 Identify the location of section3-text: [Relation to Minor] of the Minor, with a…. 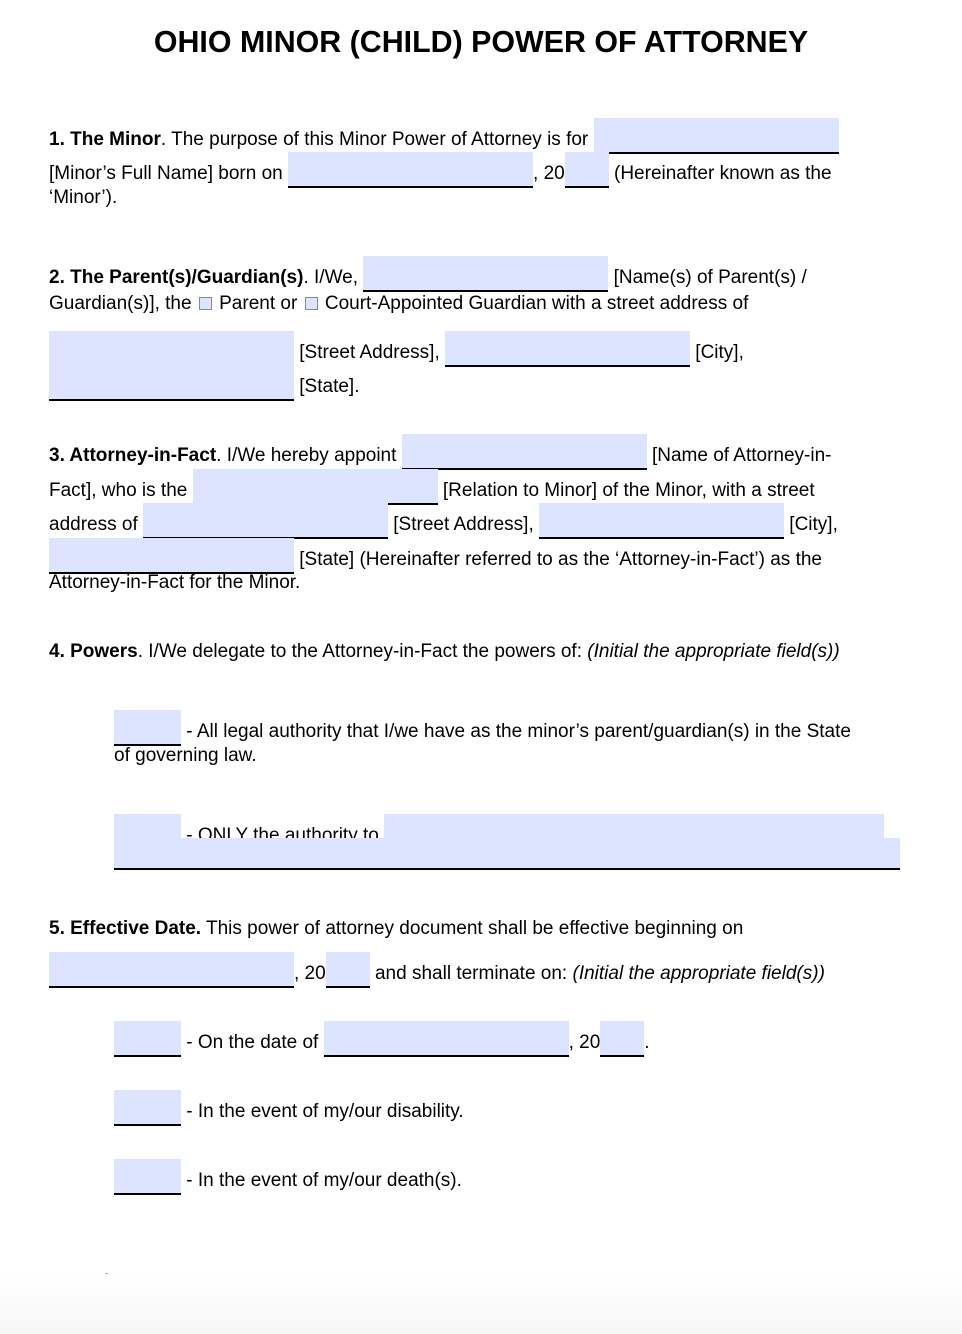
(626, 490).